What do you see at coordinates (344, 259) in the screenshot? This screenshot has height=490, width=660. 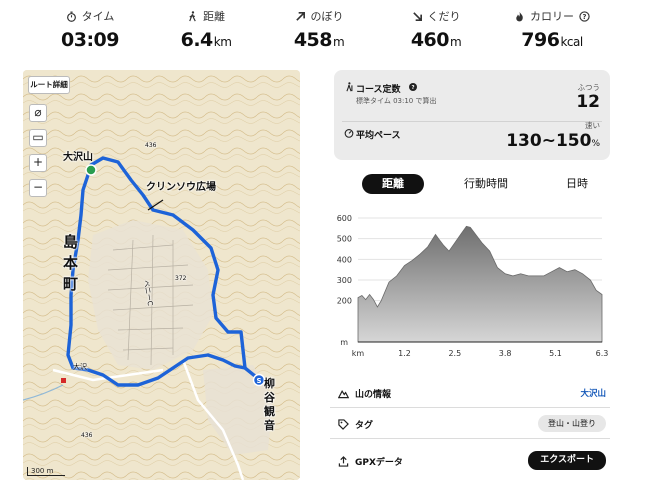 I see `y-tick-label: 400` at bounding box center [344, 259].